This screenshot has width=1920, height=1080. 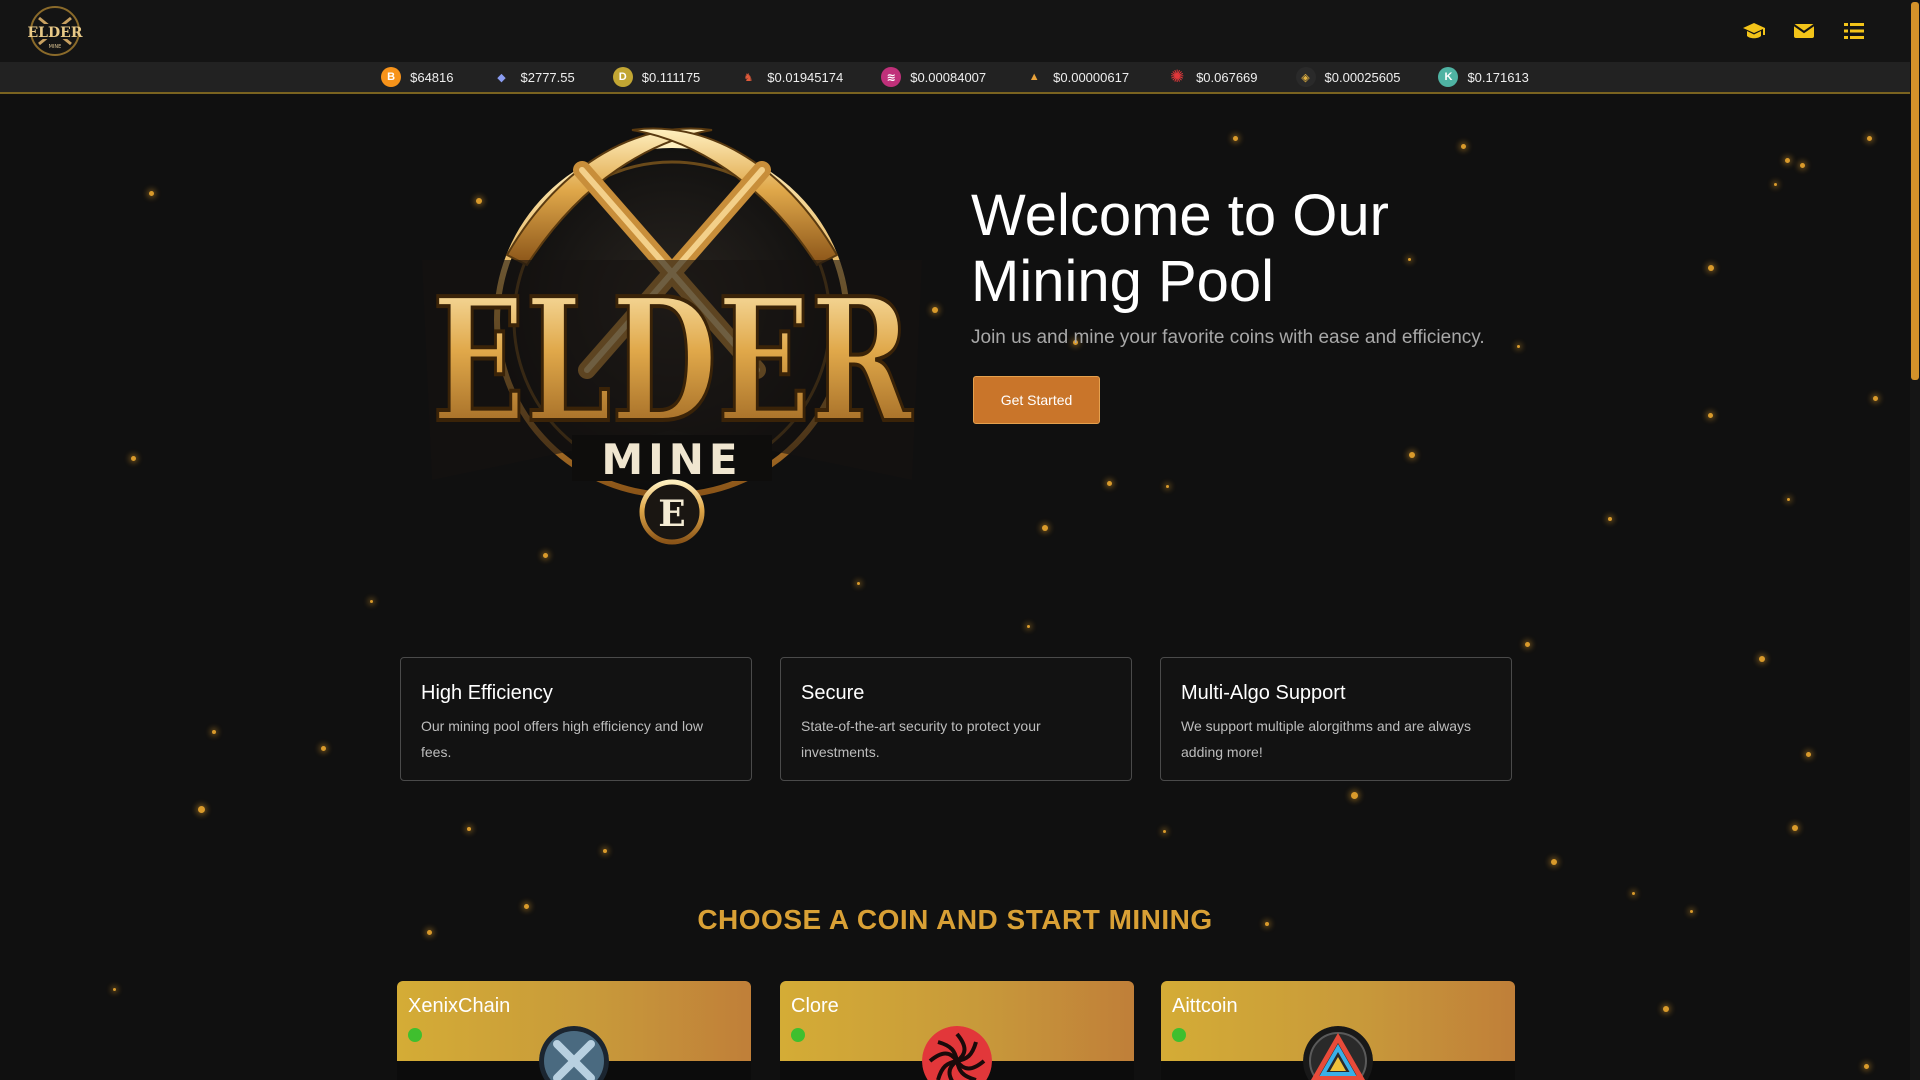 I want to click on ticker-item: ◈ $0.00025605, so click(x=1348, y=77).